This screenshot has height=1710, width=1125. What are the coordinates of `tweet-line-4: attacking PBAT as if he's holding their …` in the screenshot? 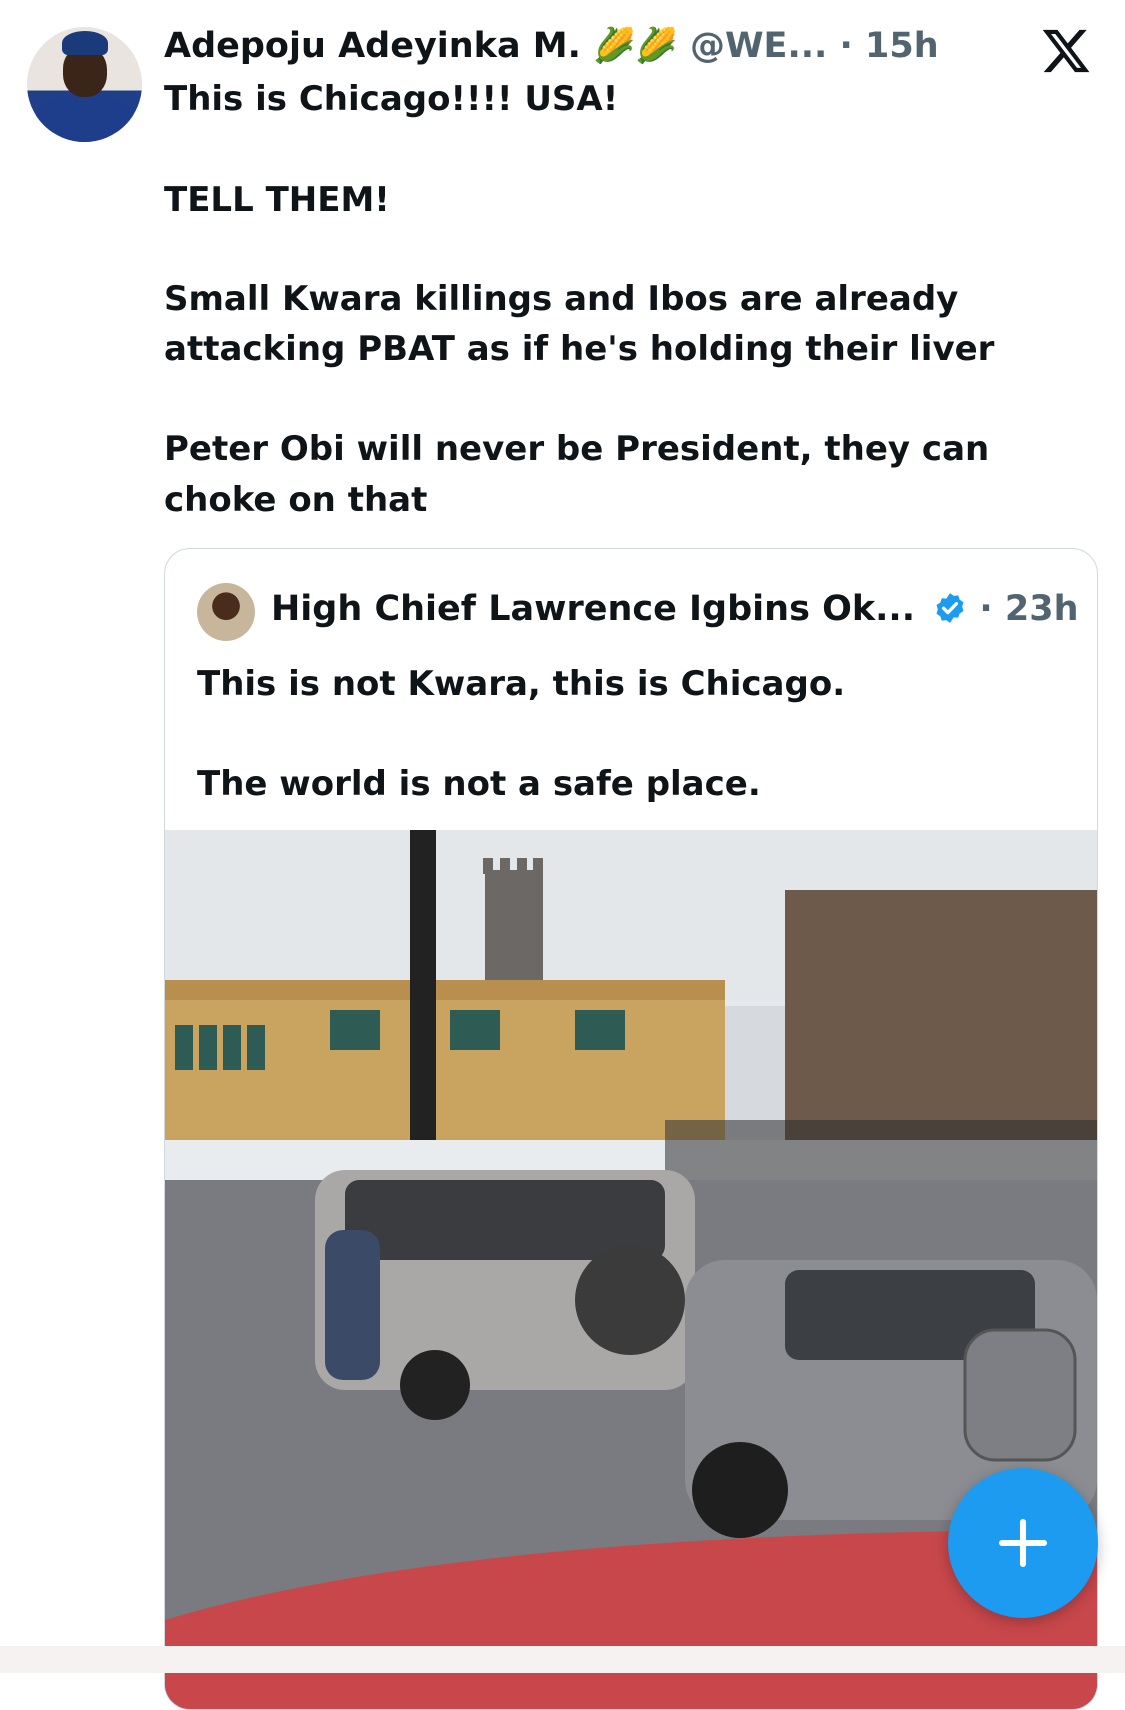 It's located at (579, 349).